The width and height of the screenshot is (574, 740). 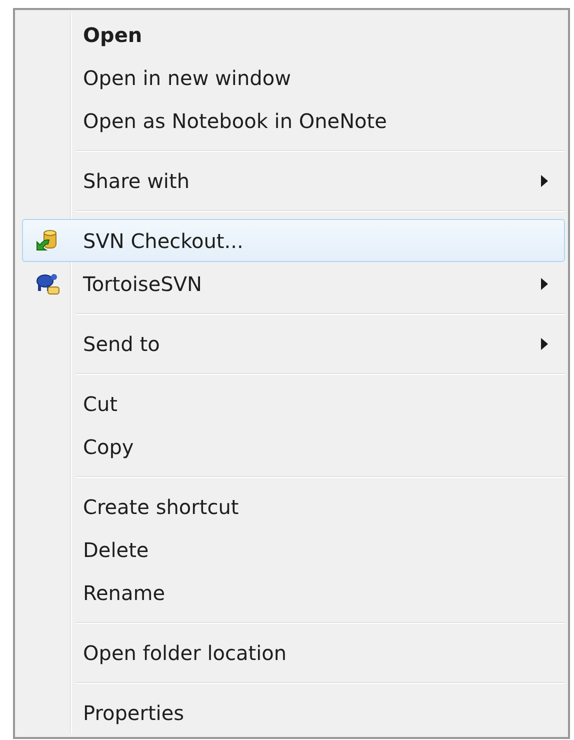 I want to click on menu-item: Create shortcut, so click(x=293, y=506).